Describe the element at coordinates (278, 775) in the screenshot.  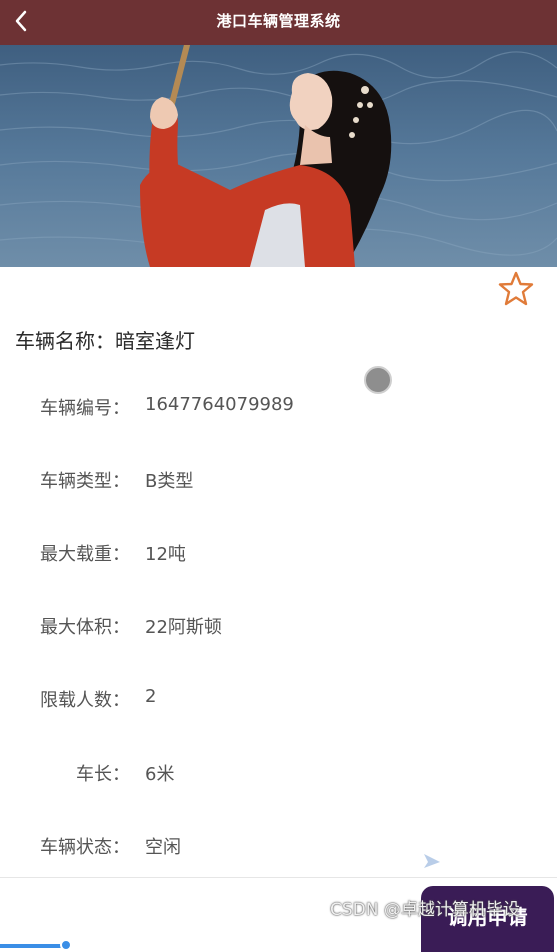
I see `detail-row-vehicle-length: 车长 ： 6米` at that location.